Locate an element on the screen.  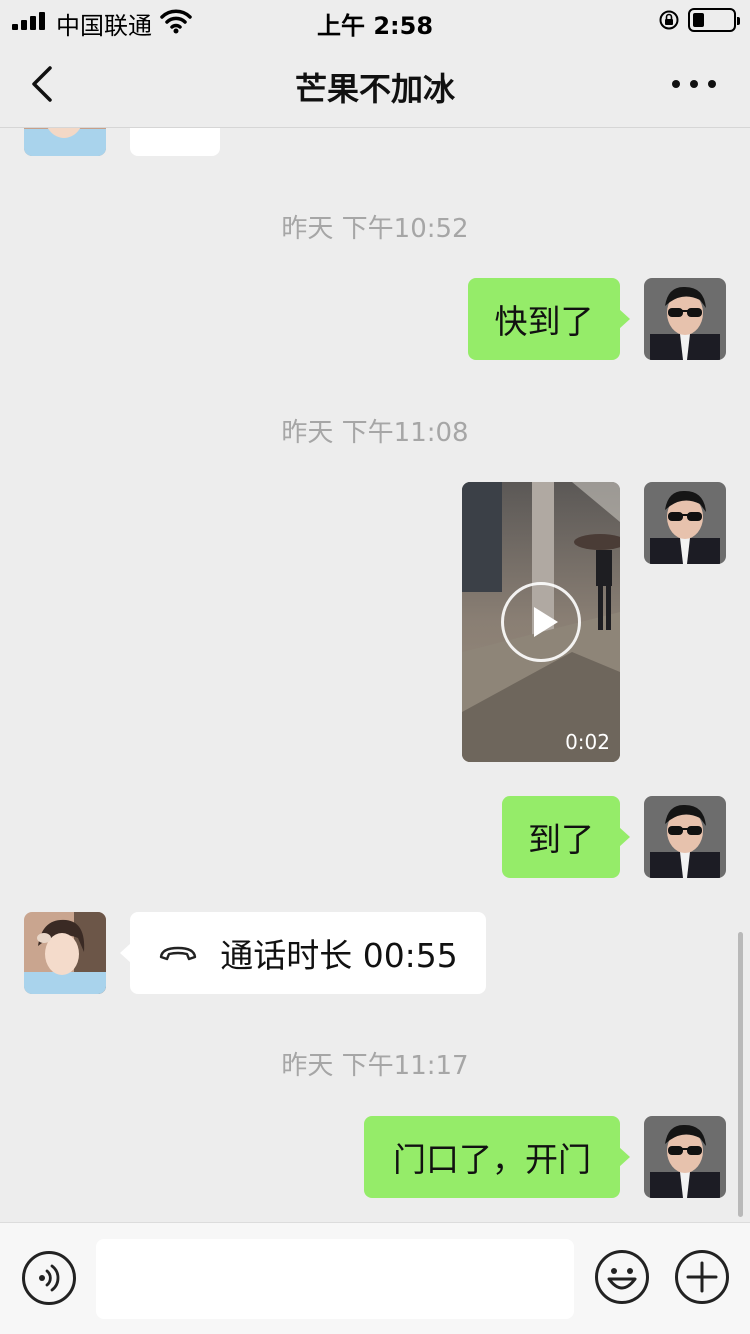
message-text: 门口了，开门 is located at coordinates (492, 1159).